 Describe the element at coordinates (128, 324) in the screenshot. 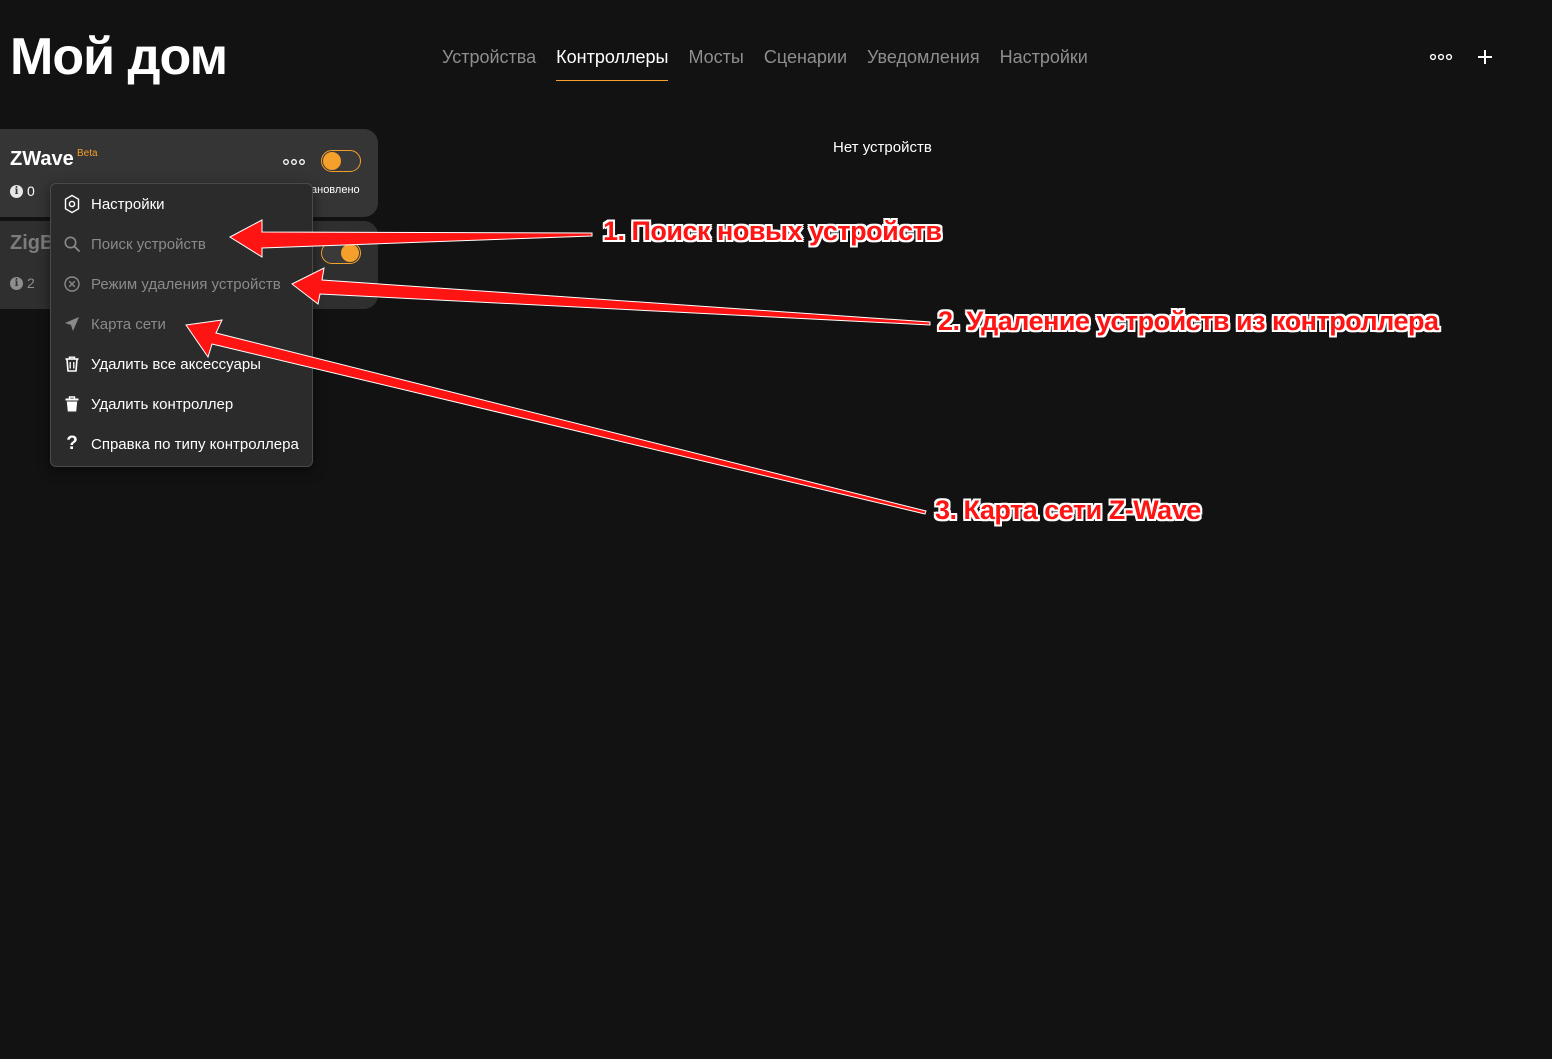

I see `menu-item-label: Карта сети` at that location.